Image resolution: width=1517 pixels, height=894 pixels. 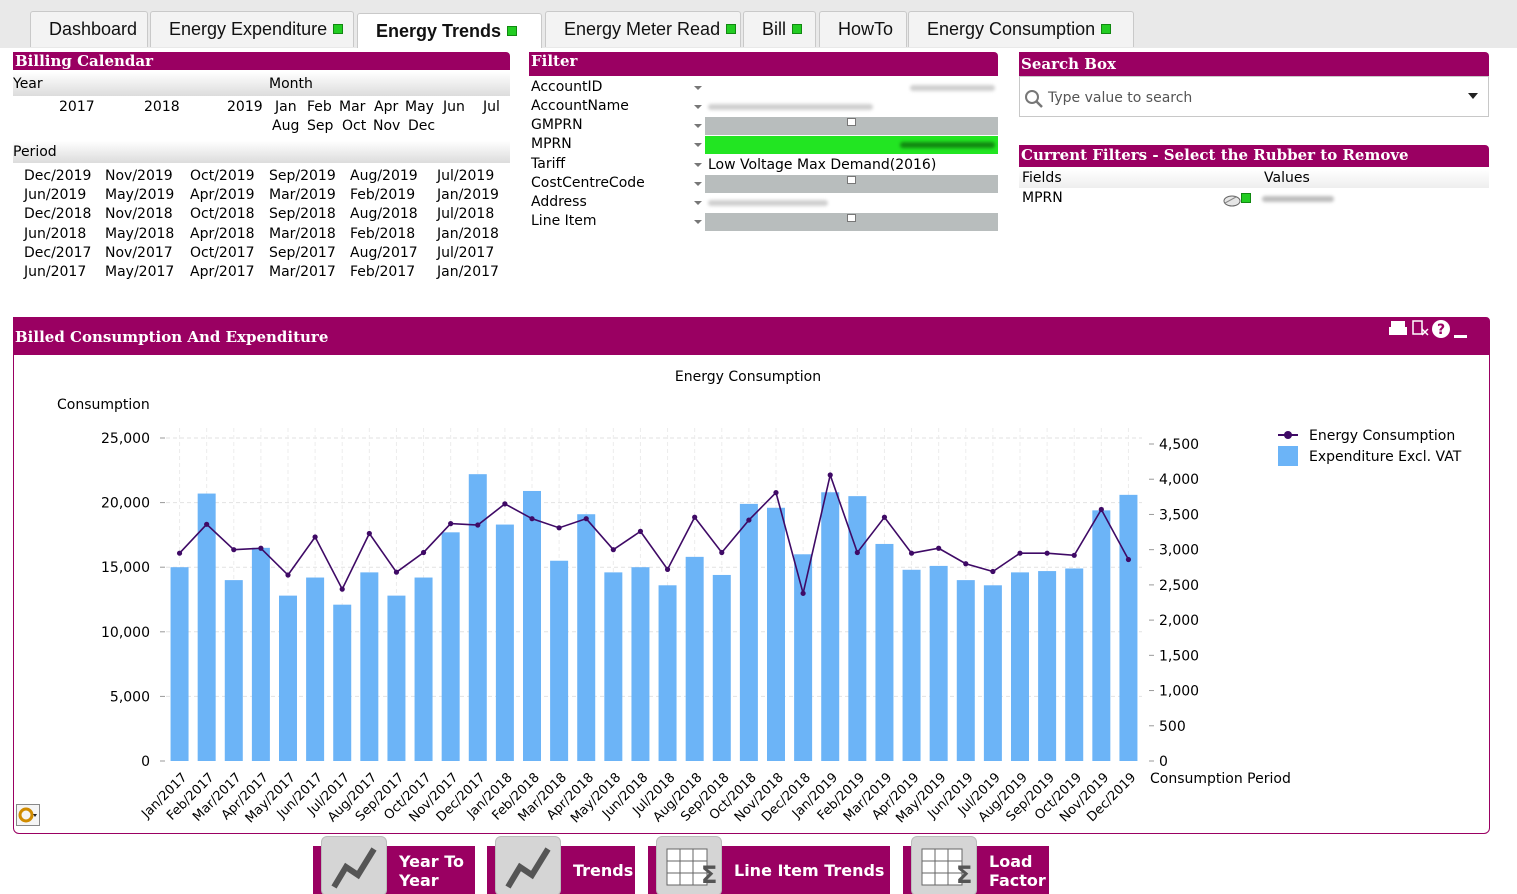 What do you see at coordinates (302, 195) in the screenshot?
I see `period-cell: Mar/2019` at bounding box center [302, 195].